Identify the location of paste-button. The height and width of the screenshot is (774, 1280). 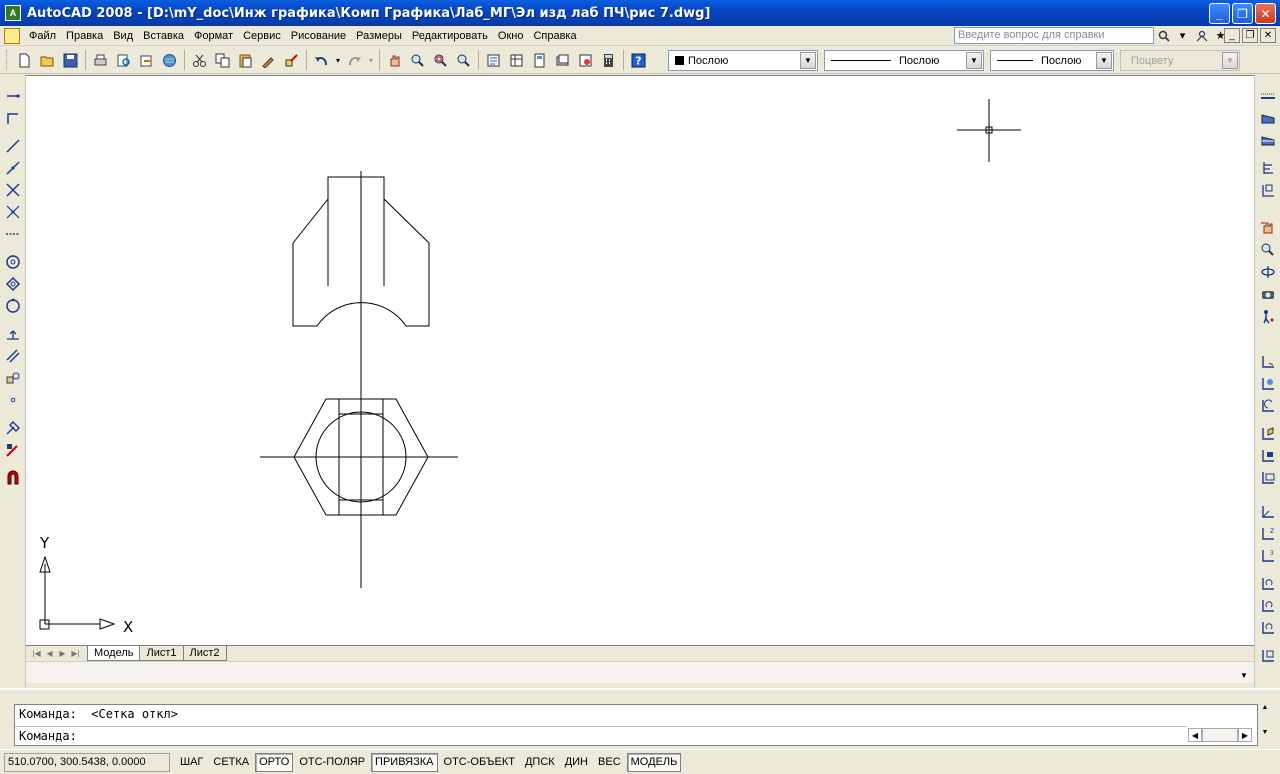
(245, 60).